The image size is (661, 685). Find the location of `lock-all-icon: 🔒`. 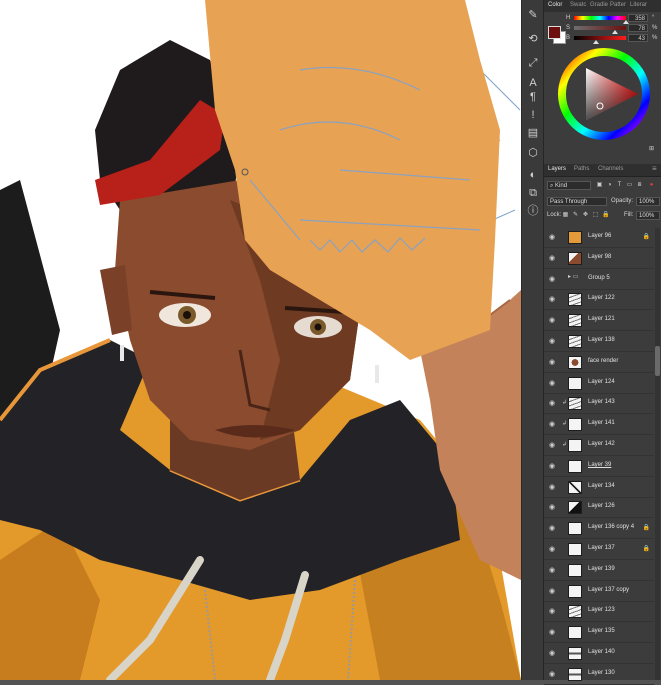

lock-all-icon: 🔒 is located at coordinates (605, 215).